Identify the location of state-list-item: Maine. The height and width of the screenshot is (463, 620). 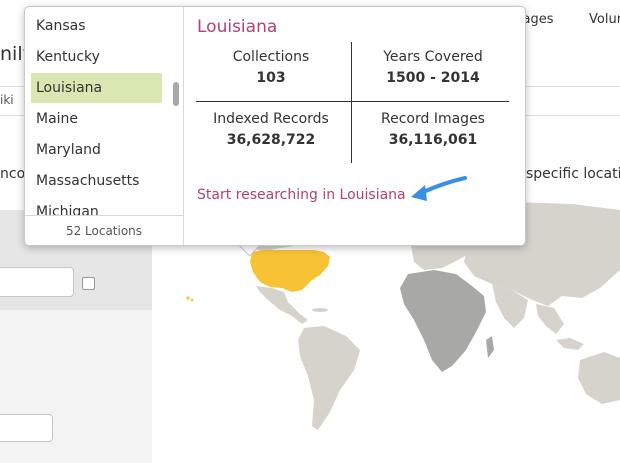
(96, 119).